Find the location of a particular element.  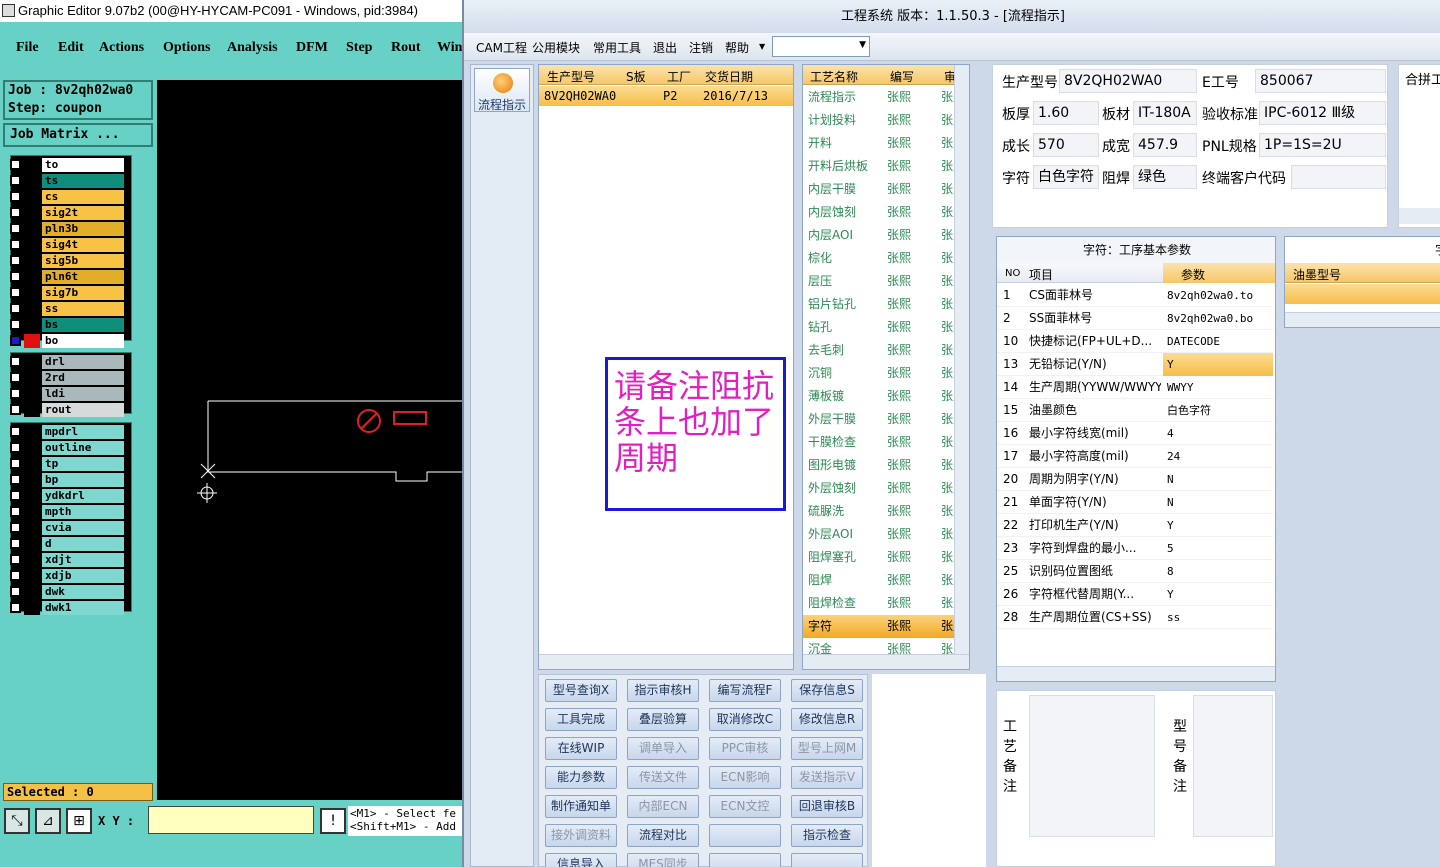

layer-row: outline is located at coordinates (66, 447).